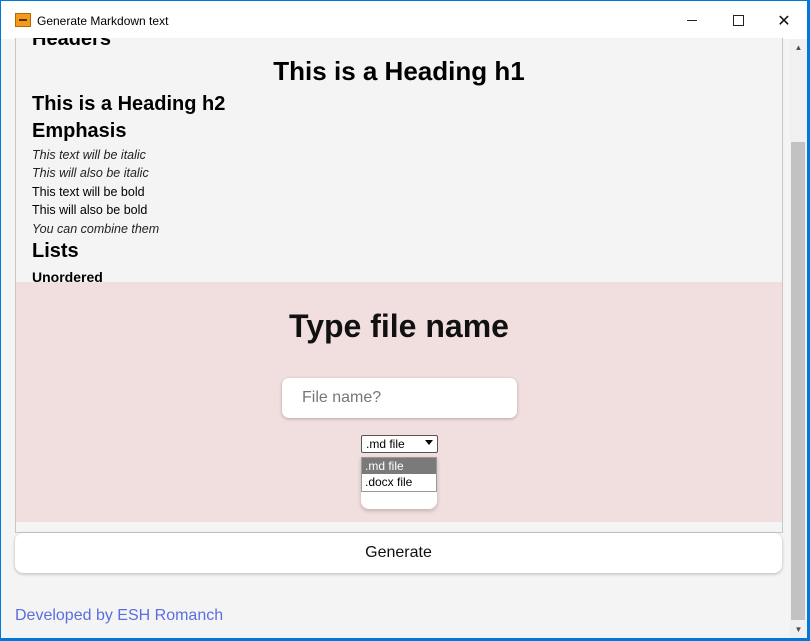 This screenshot has width=810, height=641. I want to click on window-title: Generate Markdown text, so click(103, 21).